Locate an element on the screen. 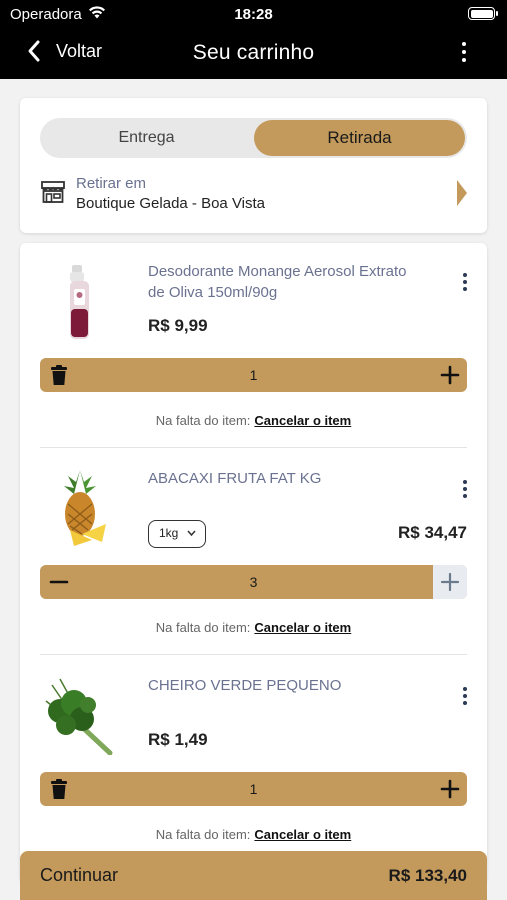 This screenshot has height=900, width=507. clock: 18:28 is located at coordinates (253, 14).